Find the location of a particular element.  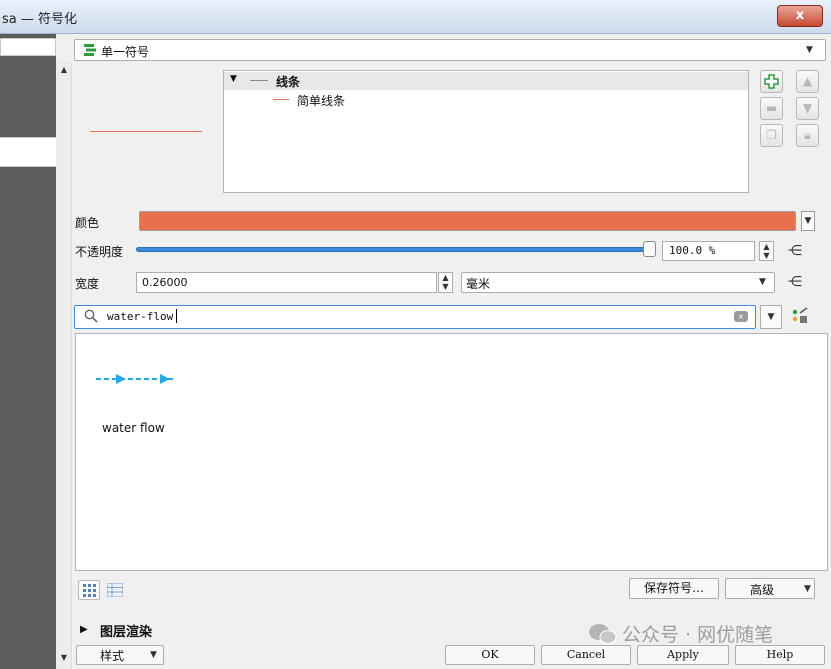

triangle-up-icon: ▲ is located at coordinates (807, 81).